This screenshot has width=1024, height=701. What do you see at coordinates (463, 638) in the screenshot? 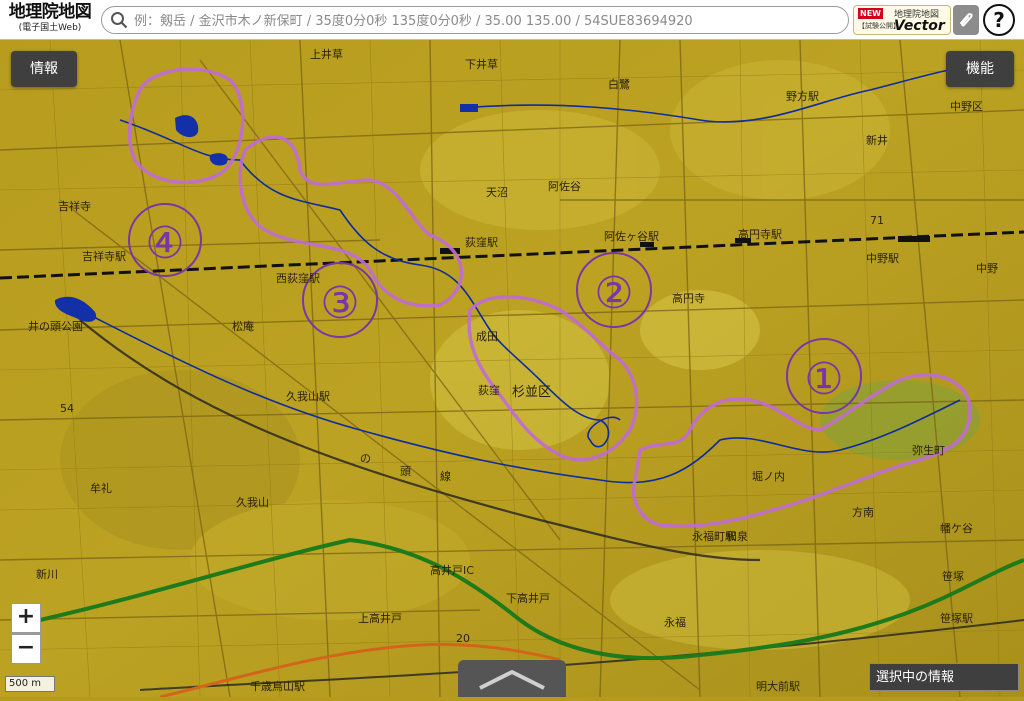
I see `label: 20` at bounding box center [463, 638].